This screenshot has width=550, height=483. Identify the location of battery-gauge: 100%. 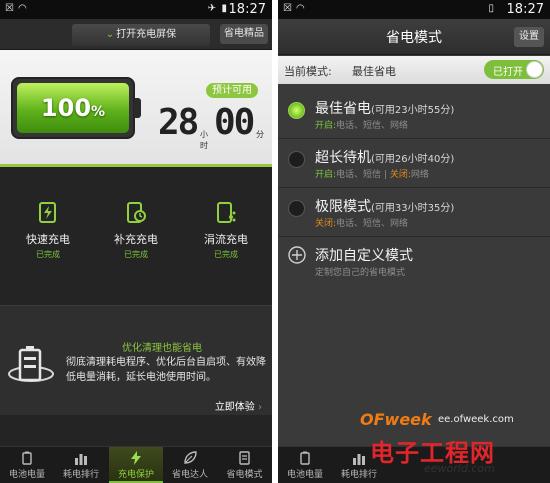
(76, 108).